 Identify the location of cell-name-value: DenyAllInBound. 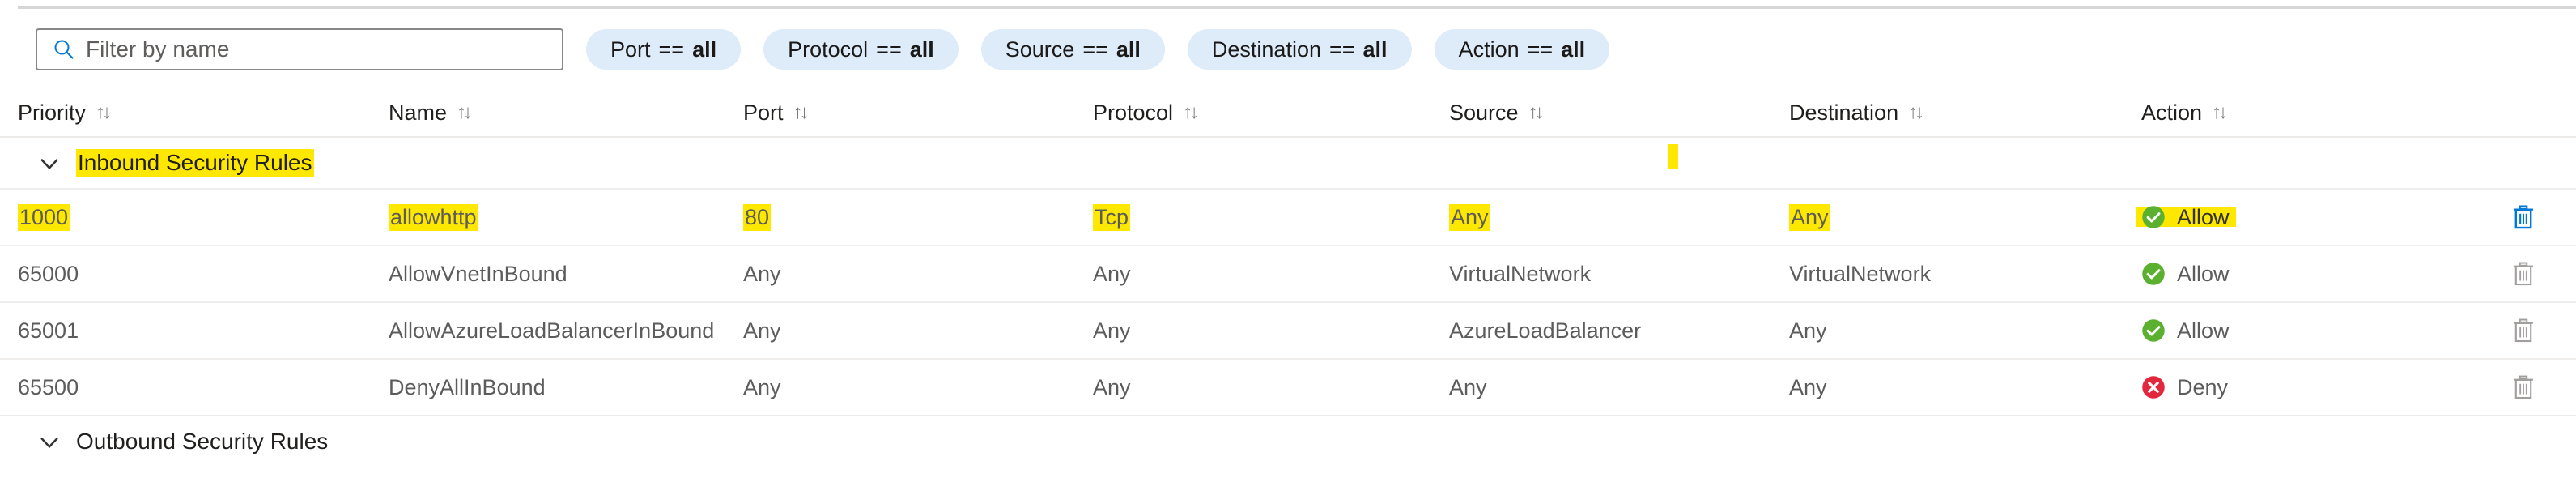
(467, 386).